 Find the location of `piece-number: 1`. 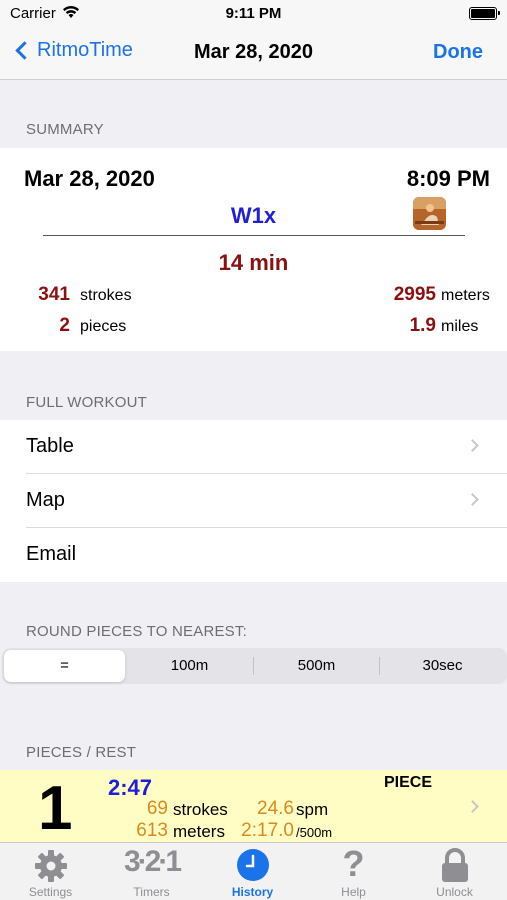

piece-number: 1 is located at coordinates (55, 808).